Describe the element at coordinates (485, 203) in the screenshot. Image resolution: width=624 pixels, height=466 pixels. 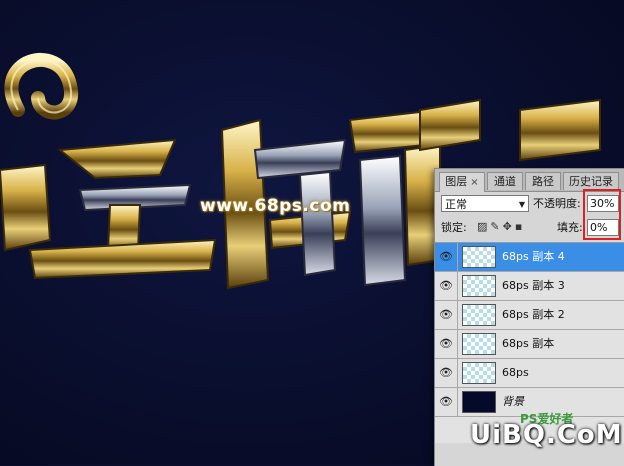
I see `blend-mode-select: 正常 ▼` at that location.